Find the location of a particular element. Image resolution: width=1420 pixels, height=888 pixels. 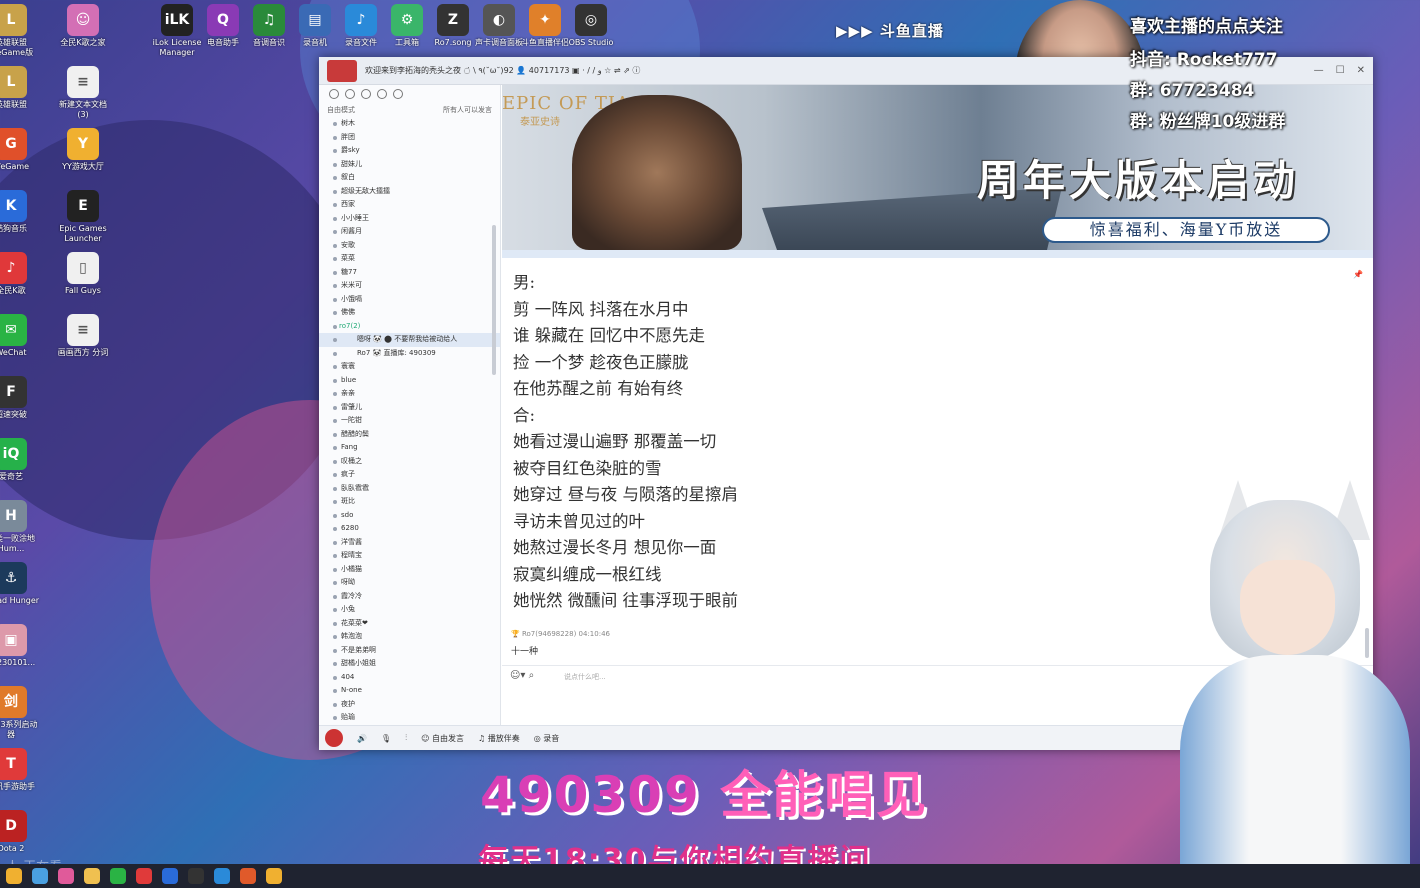

human-icon: H is located at coordinates (13, 516).